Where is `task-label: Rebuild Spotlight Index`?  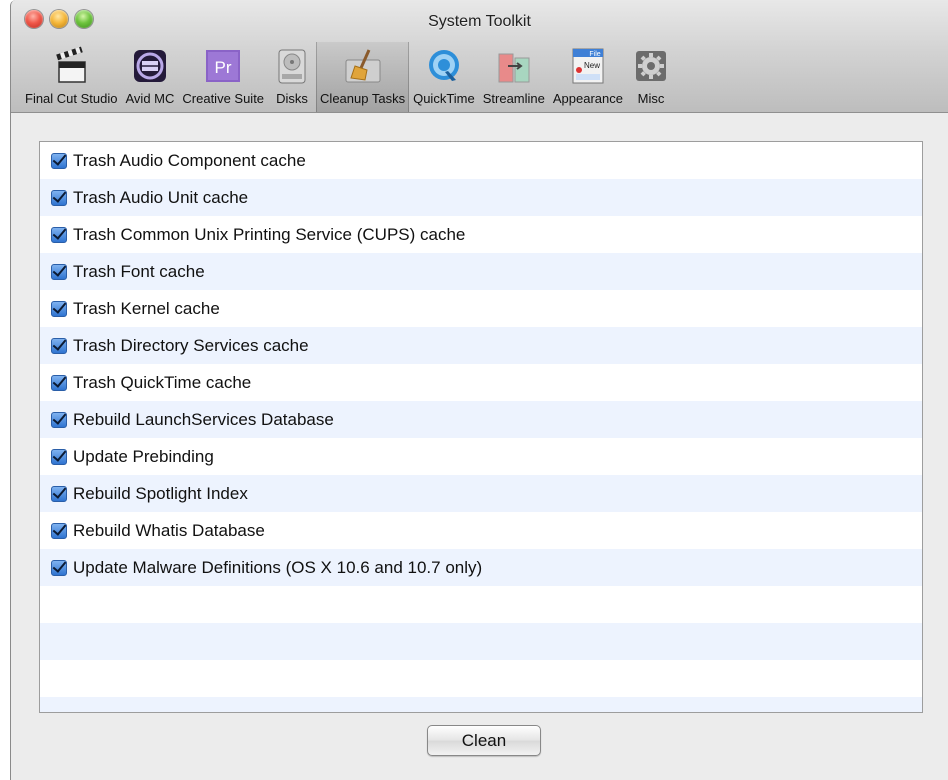
task-label: Rebuild Spotlight Index is located at coordinates (160, 493).